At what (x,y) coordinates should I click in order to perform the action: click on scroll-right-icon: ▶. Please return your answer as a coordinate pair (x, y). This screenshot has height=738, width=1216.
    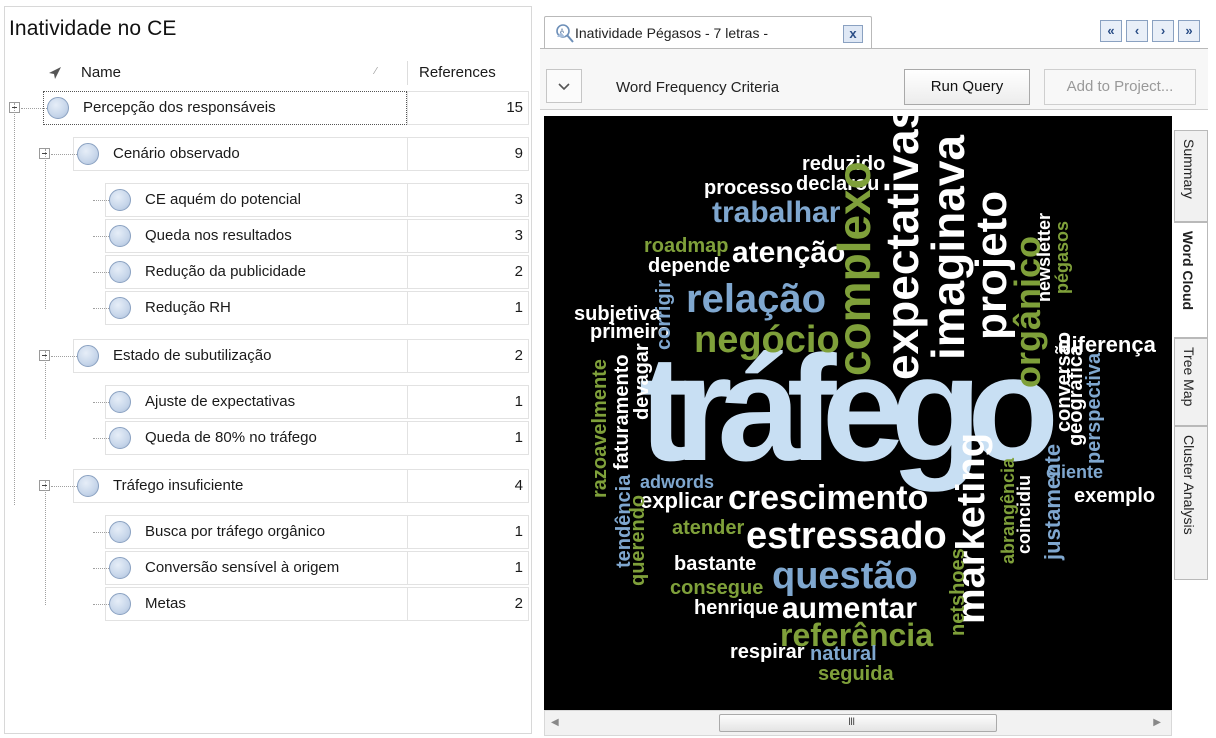
    Looking at the image, I should click on (1157, 722).